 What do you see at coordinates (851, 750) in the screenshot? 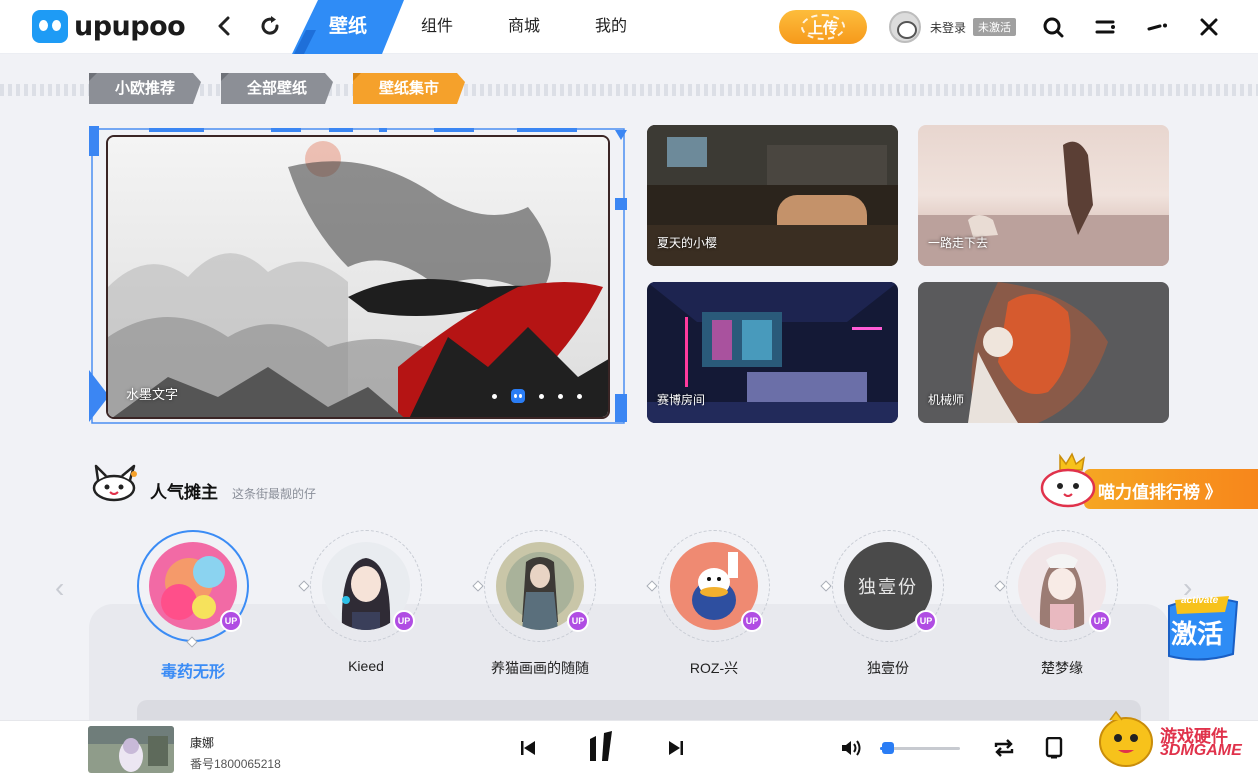
I see `volume-icon` at bounding box center [851, 750].